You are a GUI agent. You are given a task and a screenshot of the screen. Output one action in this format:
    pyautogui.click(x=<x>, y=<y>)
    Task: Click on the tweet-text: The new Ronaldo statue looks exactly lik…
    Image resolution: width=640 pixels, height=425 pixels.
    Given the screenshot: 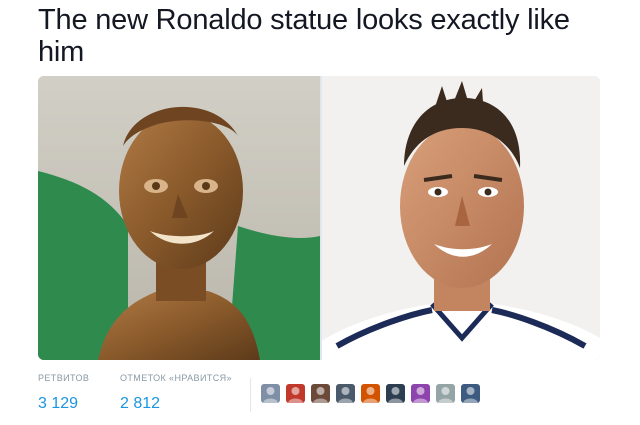 What is the action you would take?
    pyautogui.click(x=304, y=36)
    